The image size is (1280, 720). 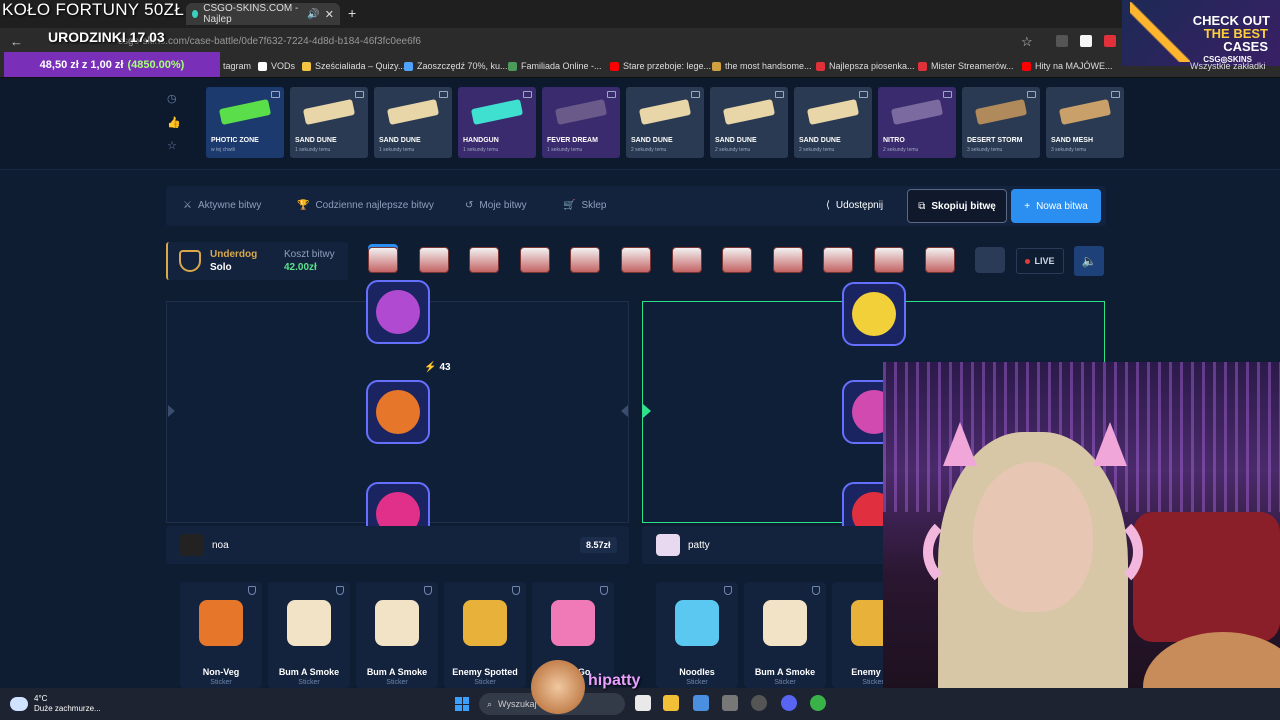 What do you see at coordinates (1228, 66) in the screenshot?
I see `all-bookmarks-link: Wszystkie zakładki` at bounding box center [1228, 66].